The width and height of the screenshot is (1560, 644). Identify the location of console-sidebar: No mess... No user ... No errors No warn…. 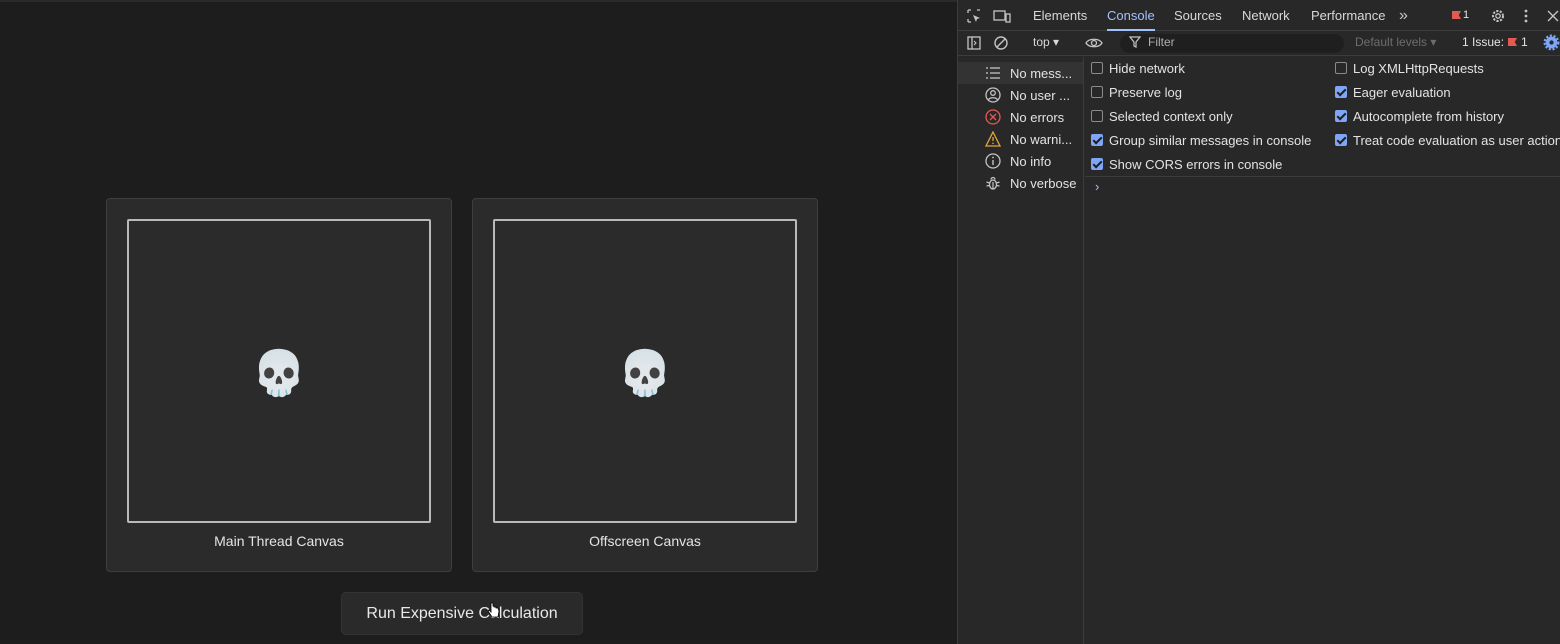
(1021, 350).